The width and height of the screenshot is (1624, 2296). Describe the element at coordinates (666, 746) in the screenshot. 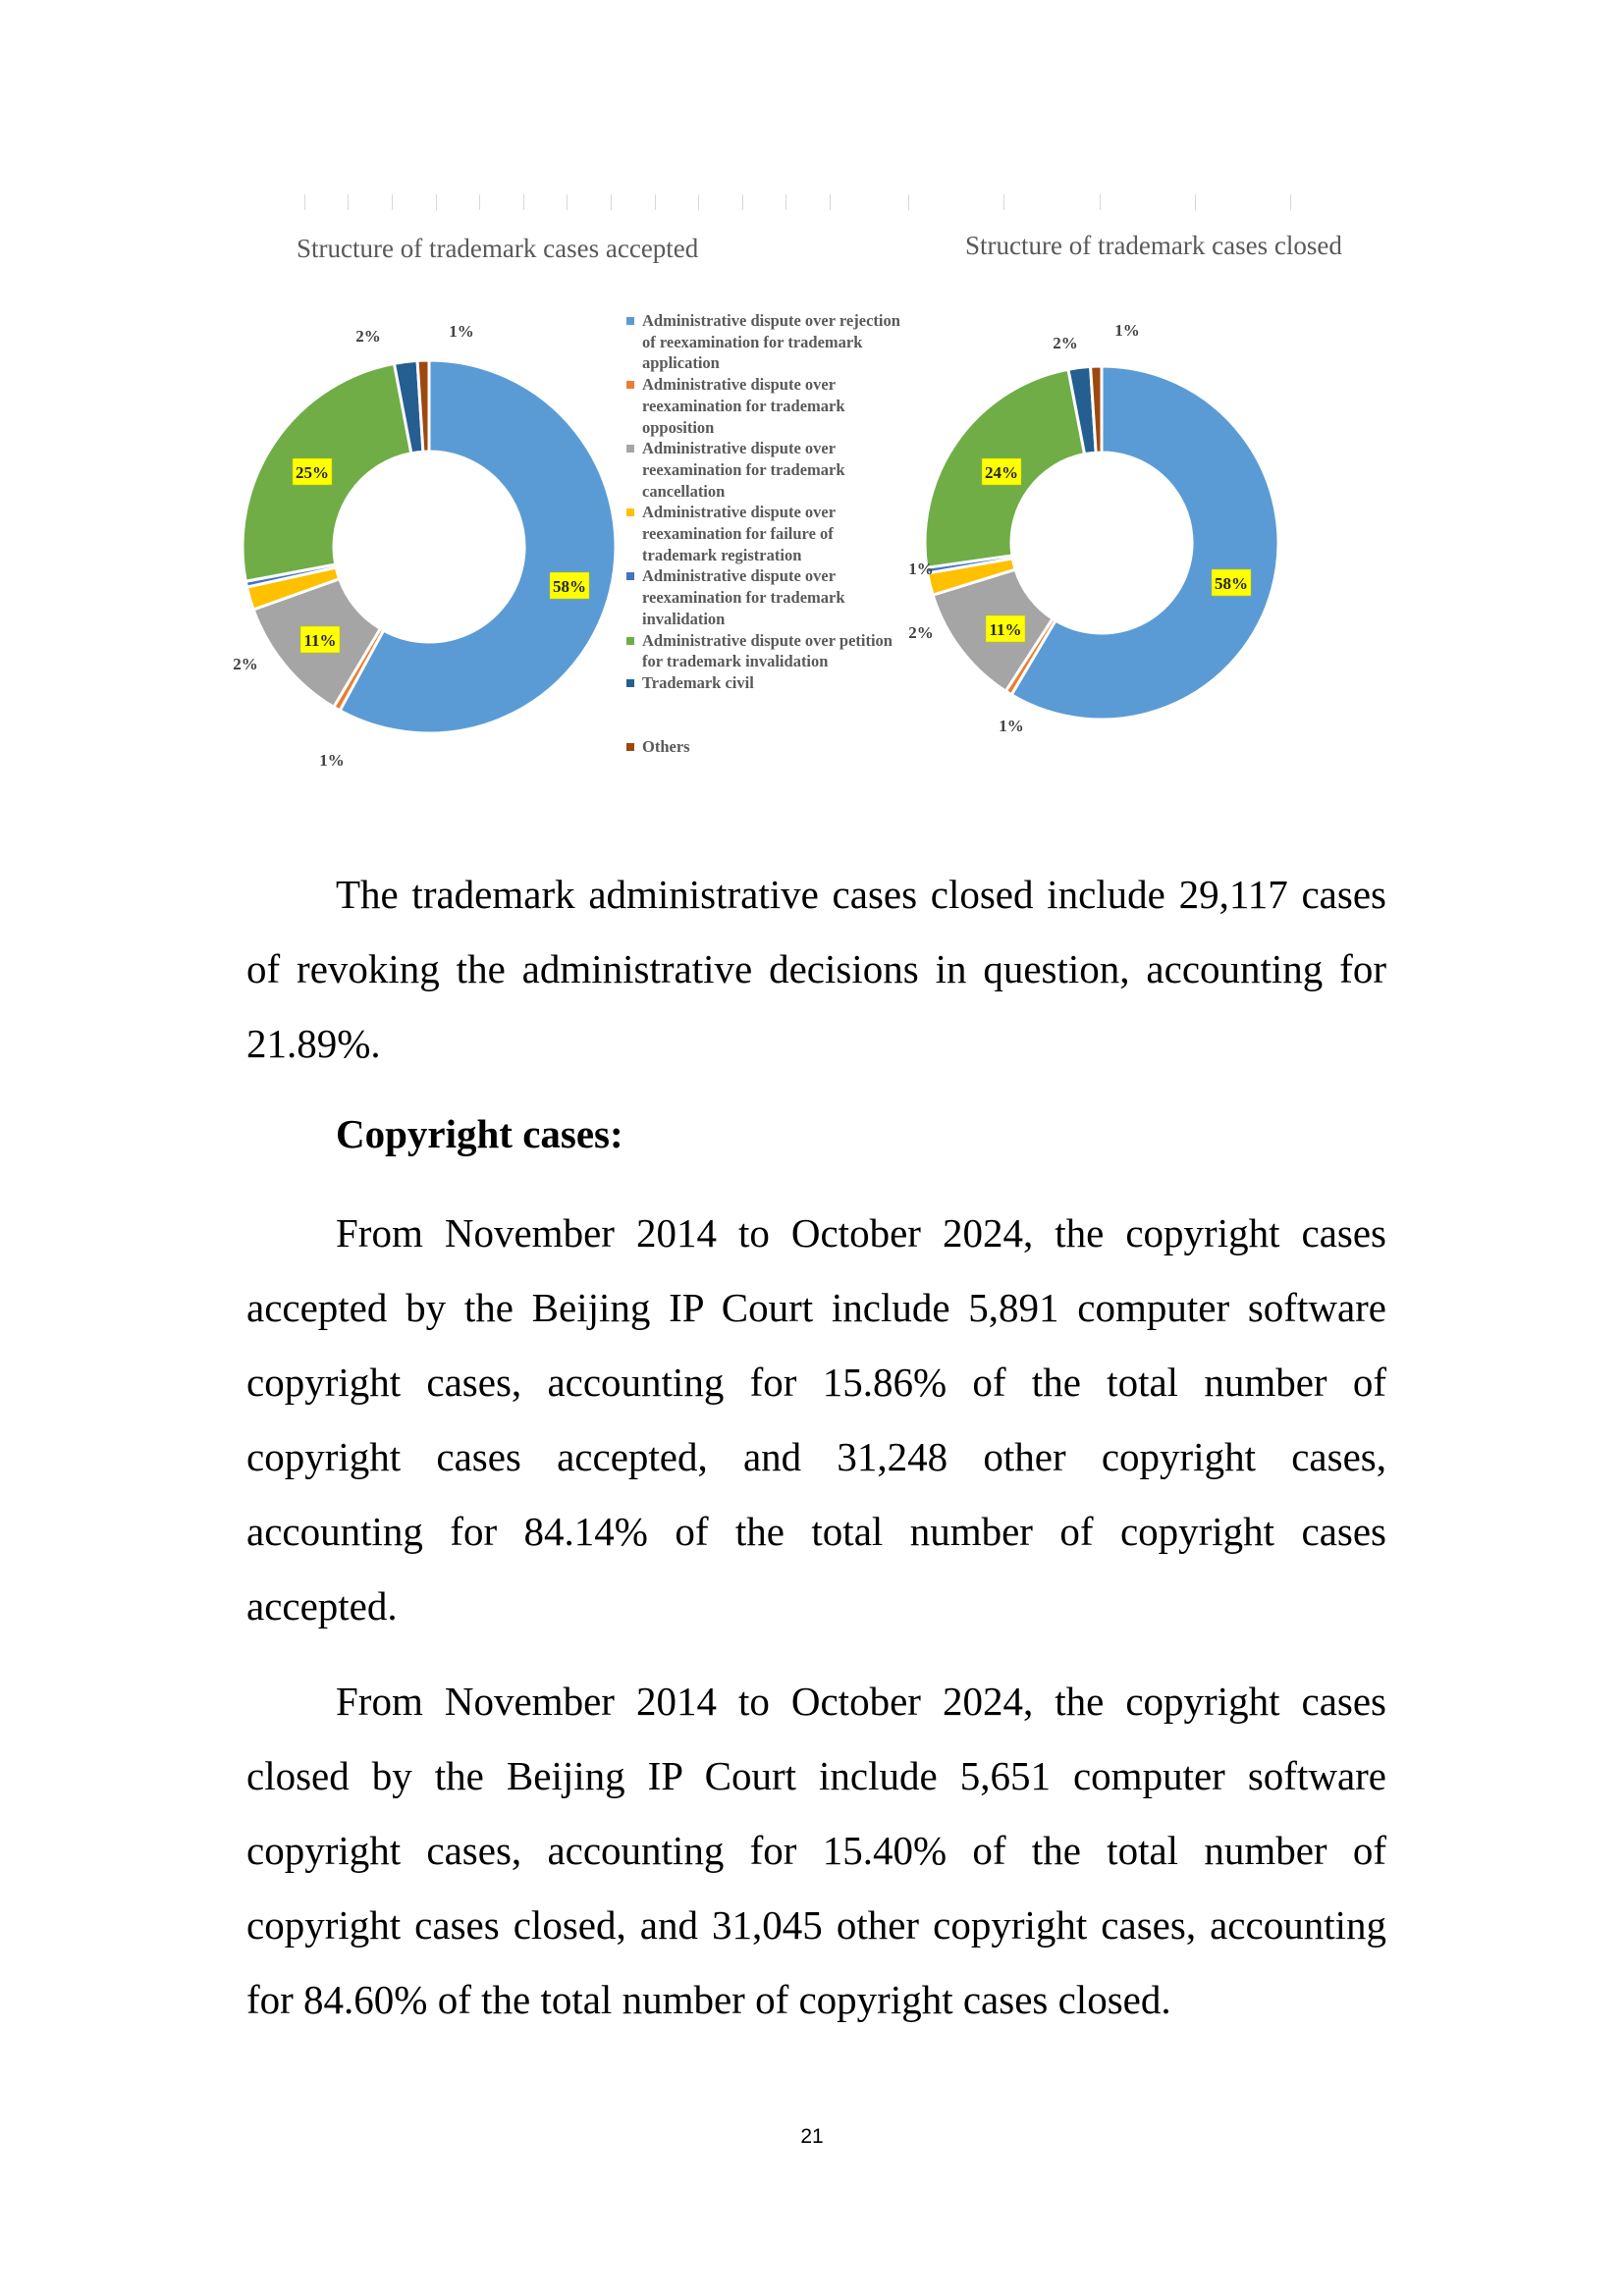

I see `legend-label: Others` at that location.